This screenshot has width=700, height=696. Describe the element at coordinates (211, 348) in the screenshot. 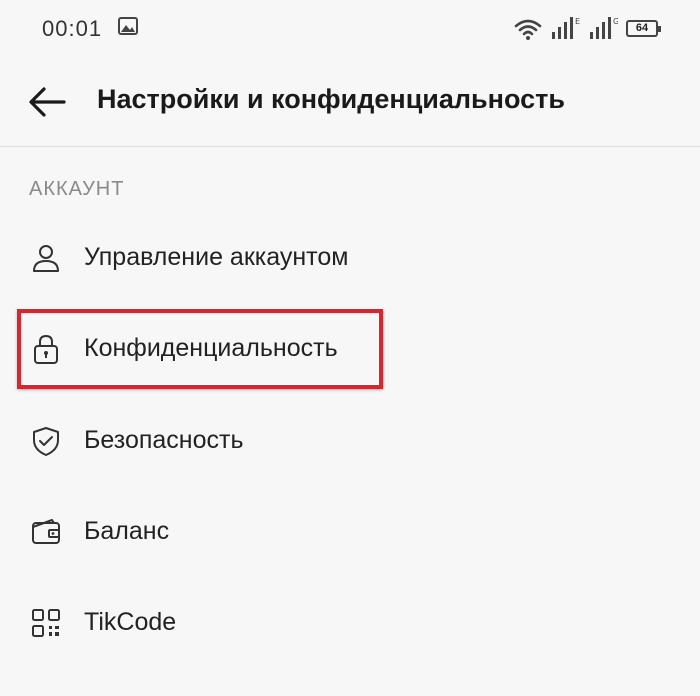

I see `menu-item-label: Конфиденциальность` at that location.